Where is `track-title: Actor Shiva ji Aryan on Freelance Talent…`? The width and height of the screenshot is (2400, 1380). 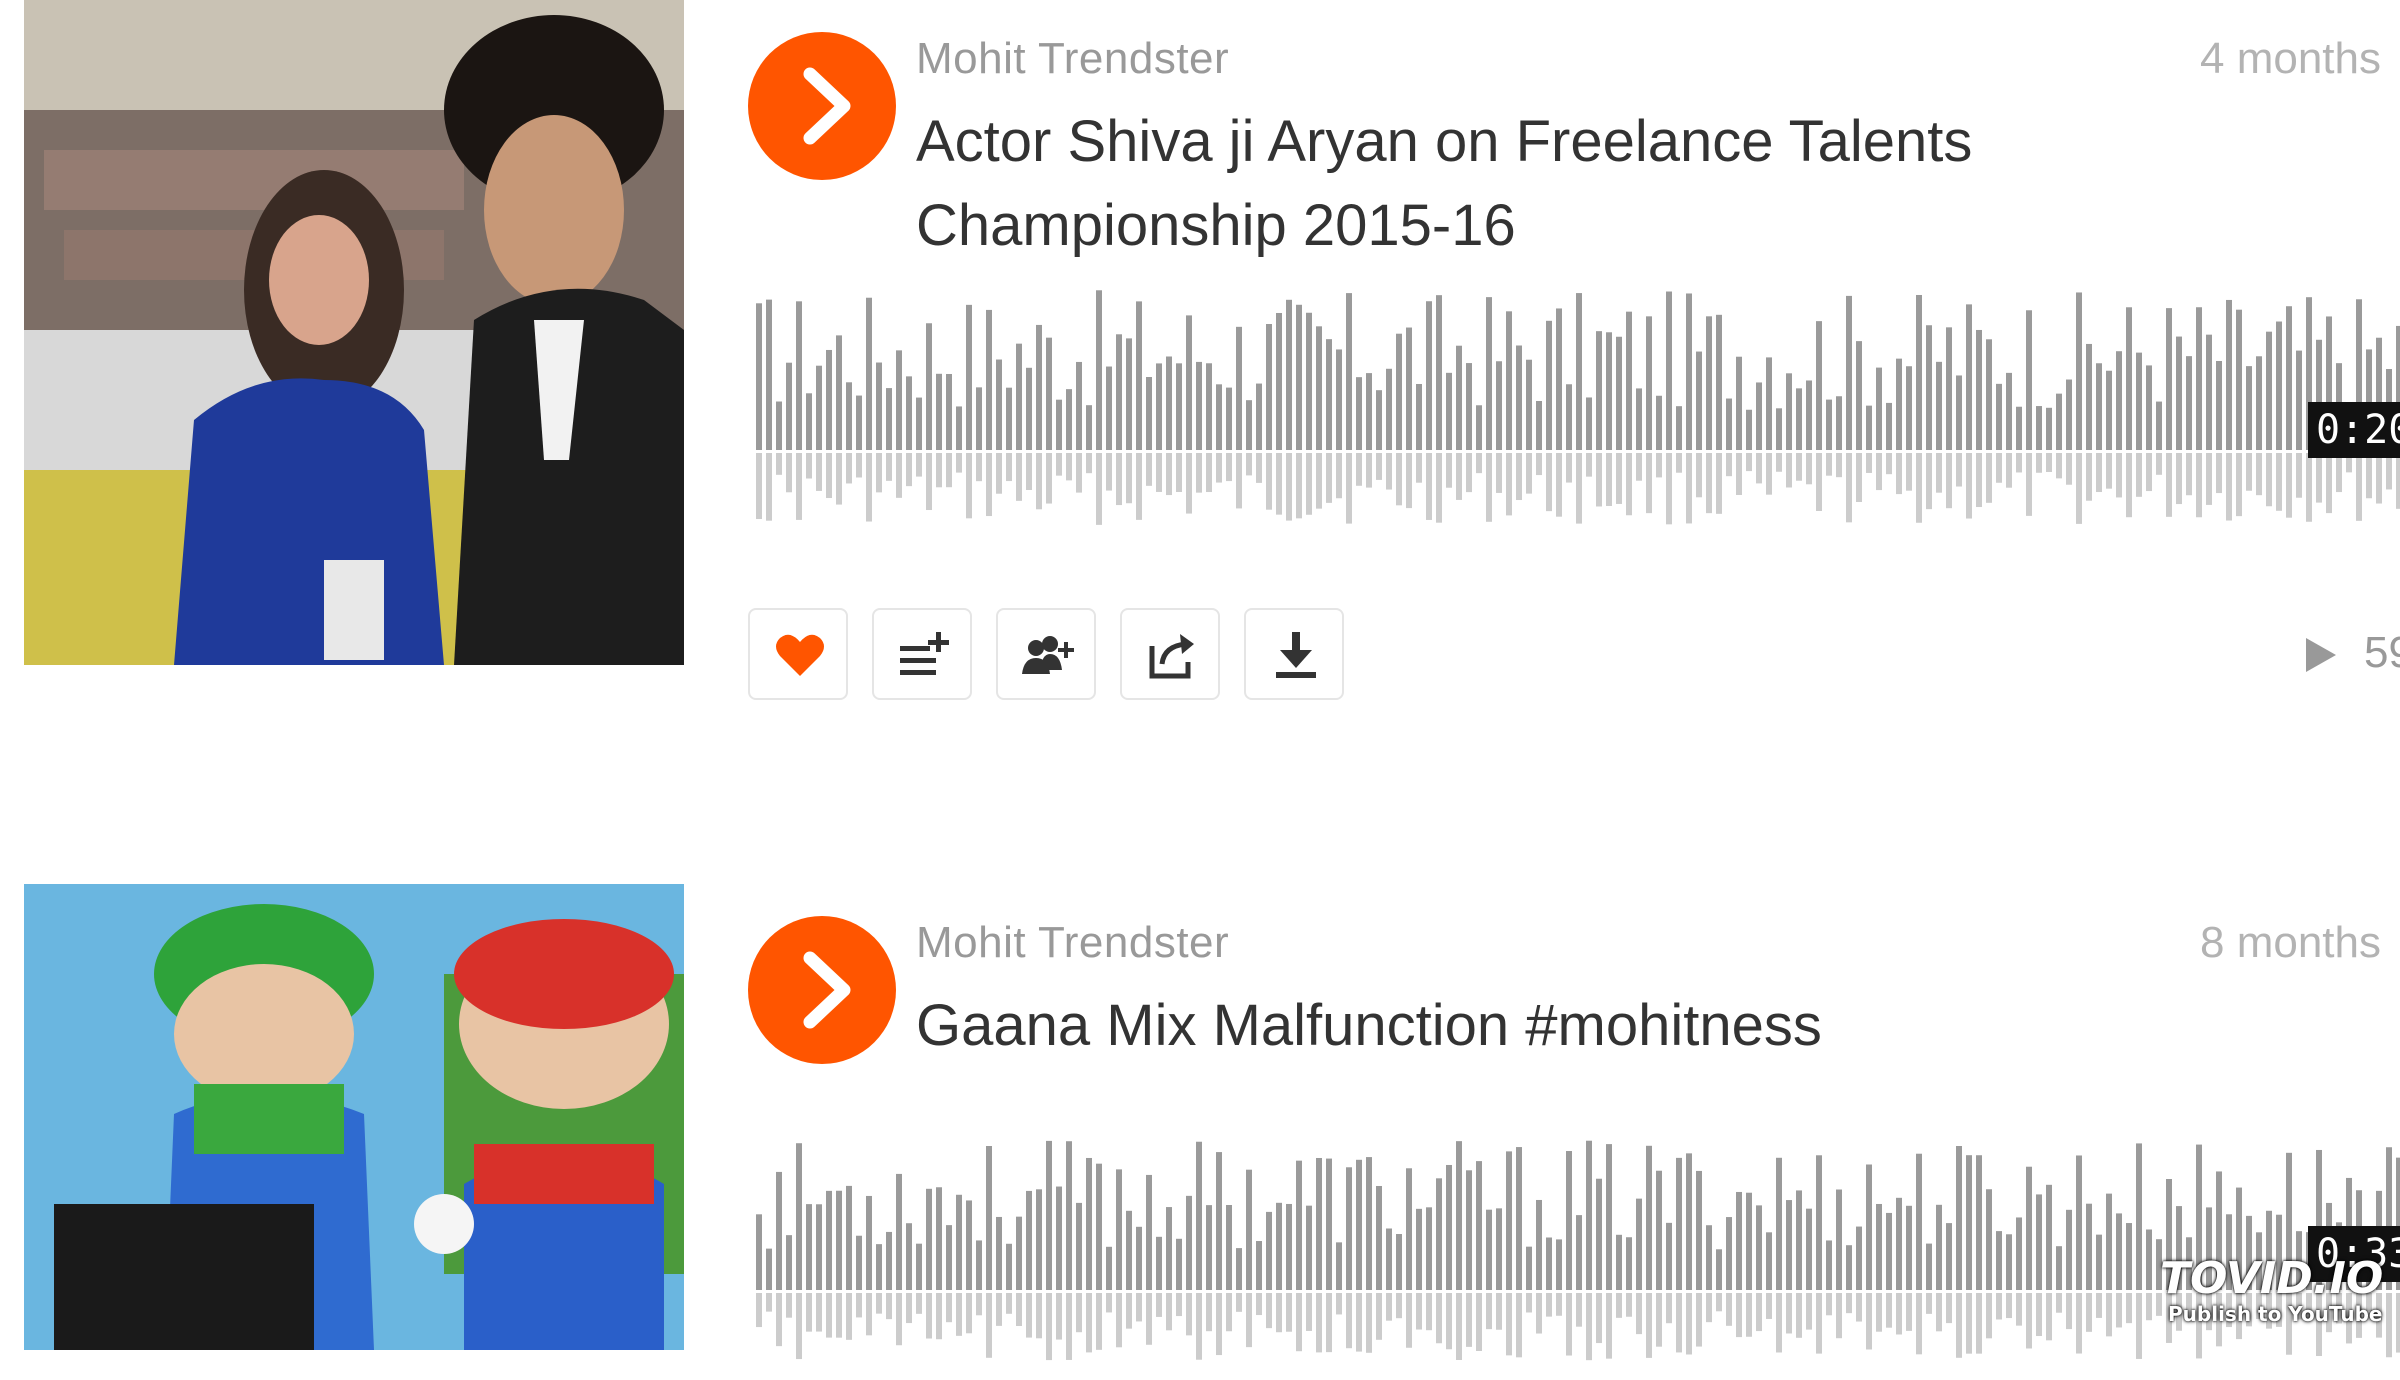
track-title: Actor Shiva ji Aryan on Freelance Talent… is located at coordinates (1546, 184).